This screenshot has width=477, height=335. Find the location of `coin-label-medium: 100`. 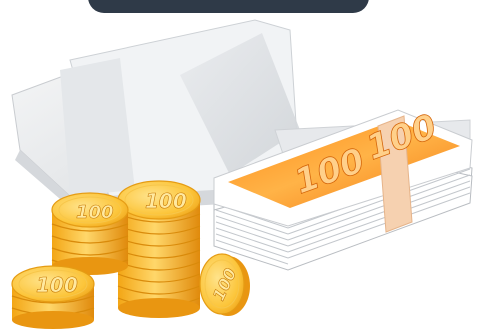

coin-label-medium: 100 is located at coordinates (95, 212).